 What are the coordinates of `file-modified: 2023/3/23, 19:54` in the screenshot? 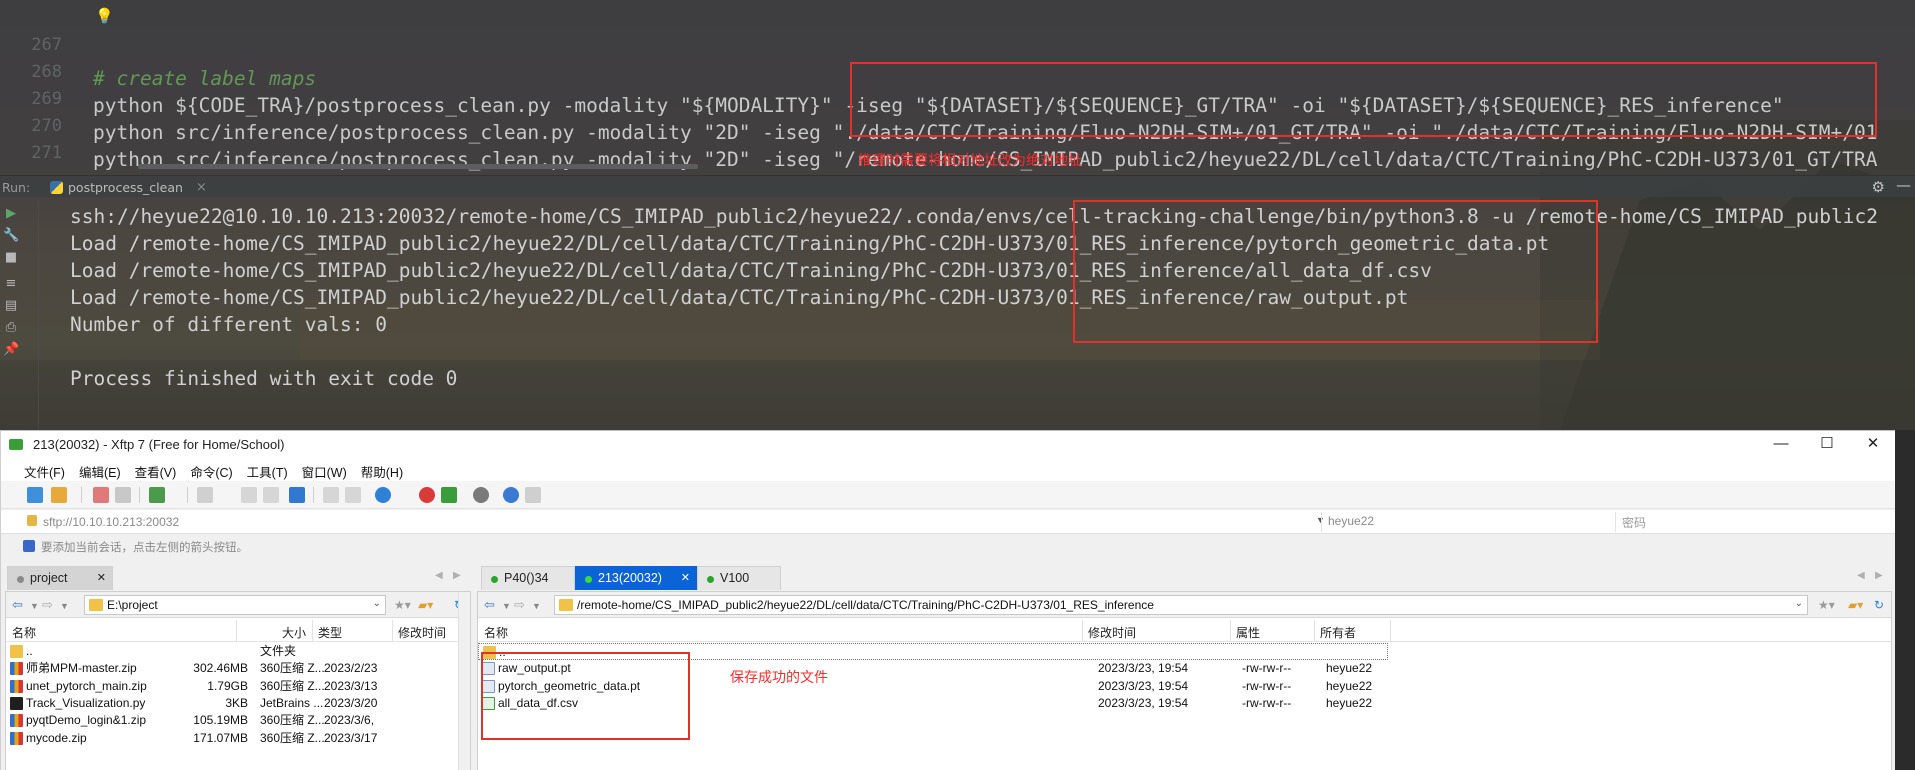 It's located at (1143, 668).